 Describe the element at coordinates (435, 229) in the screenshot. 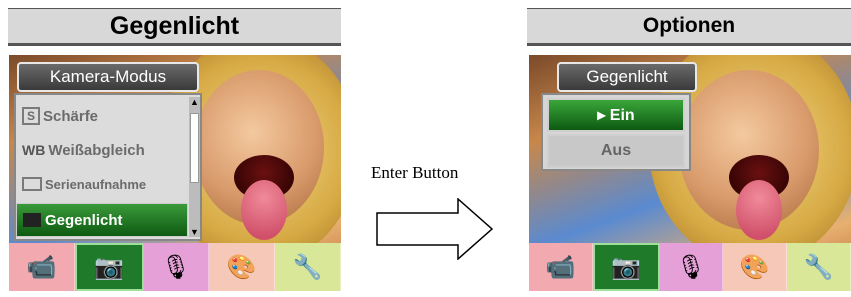

I see `right-arrow-icon` at that location.